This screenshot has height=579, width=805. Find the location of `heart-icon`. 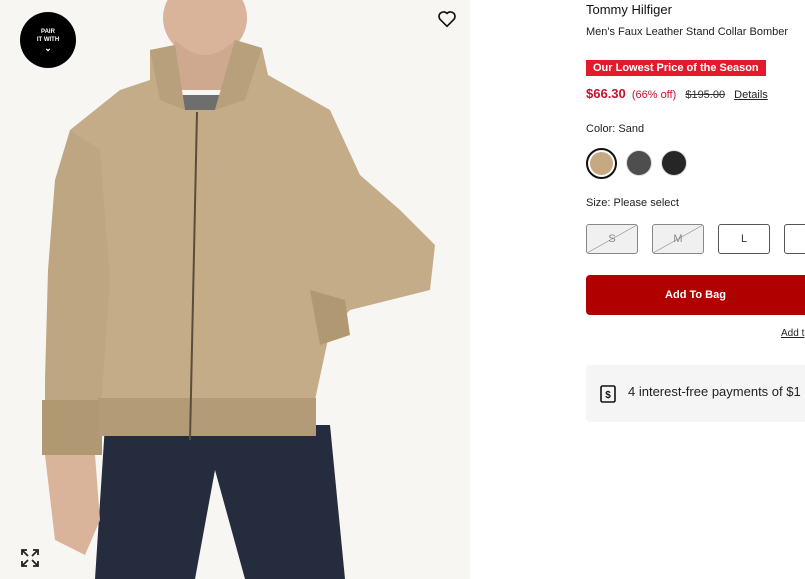

heart-icon is located at coordinates (447, 19).